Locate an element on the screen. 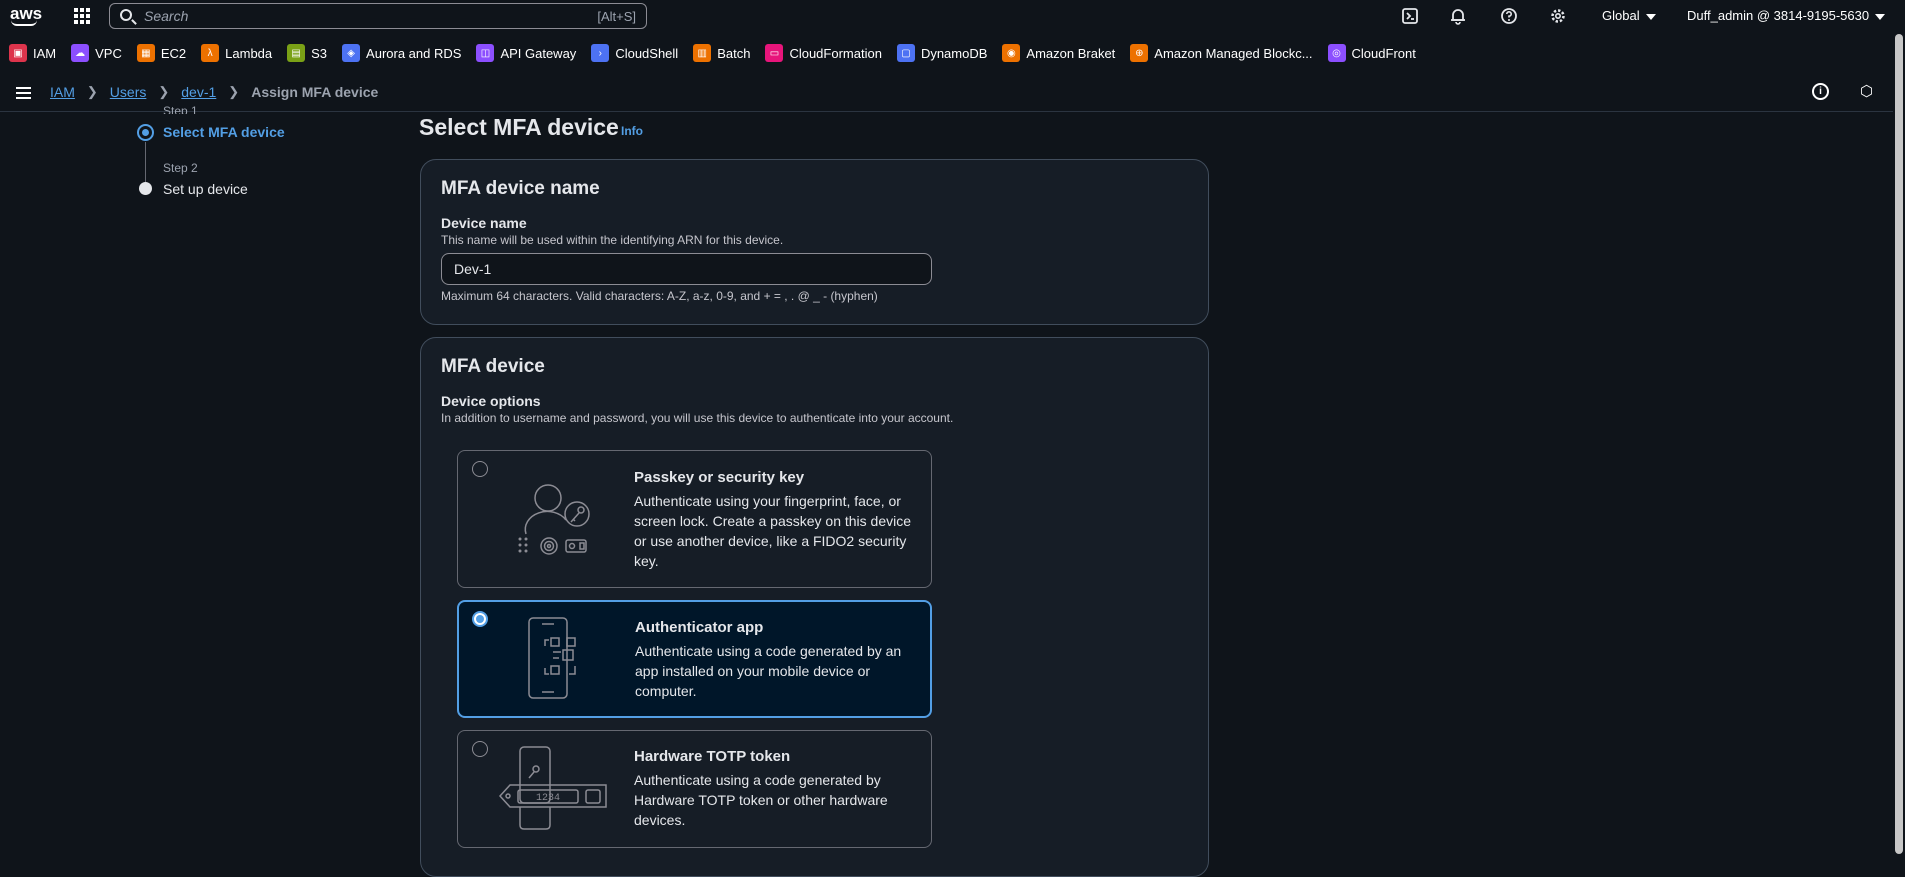 Image resolution: width=1905 pixels, height=877 pixels. favorite-lambda: λ Lambda is located at coordinates (236, 53).